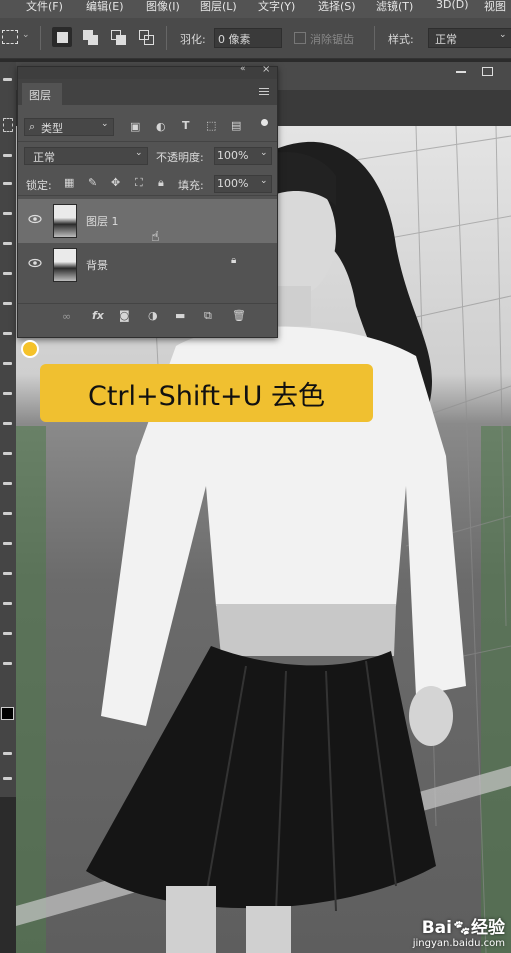 The image size is (511, 953). I want to click on antialias-checkbox, so click(300, 38).